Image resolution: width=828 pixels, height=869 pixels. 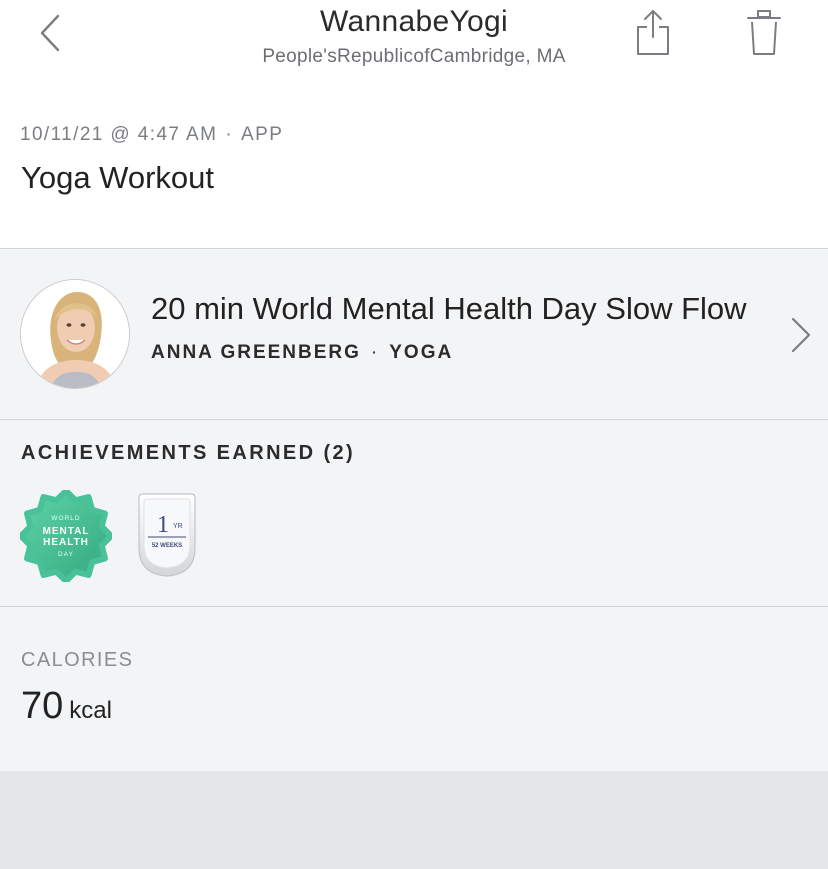 I want to click on calories-unit: kcal, so click(x=90, y=710).